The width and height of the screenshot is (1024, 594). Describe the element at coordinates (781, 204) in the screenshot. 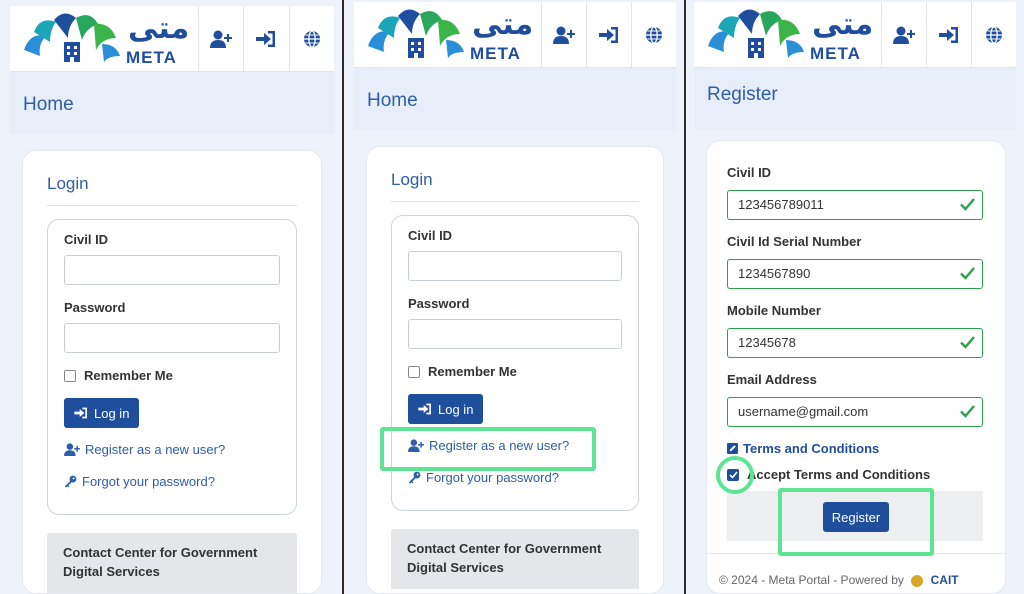

I see `civil-id-value: 123456789011` at that location.